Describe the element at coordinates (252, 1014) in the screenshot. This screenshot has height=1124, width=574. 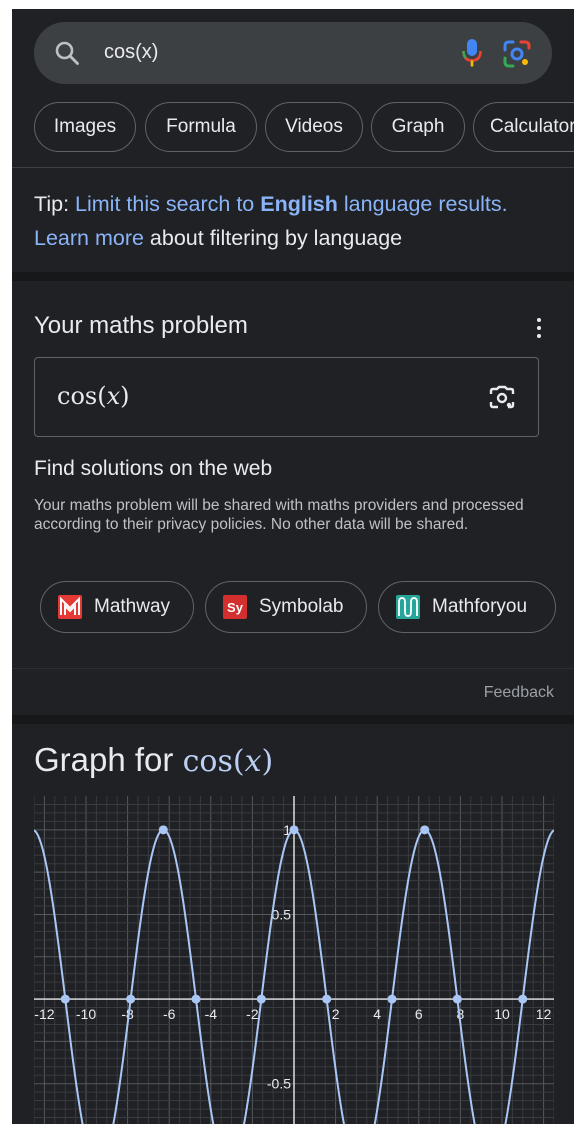
I see `x-tick-label: -2` at that location.